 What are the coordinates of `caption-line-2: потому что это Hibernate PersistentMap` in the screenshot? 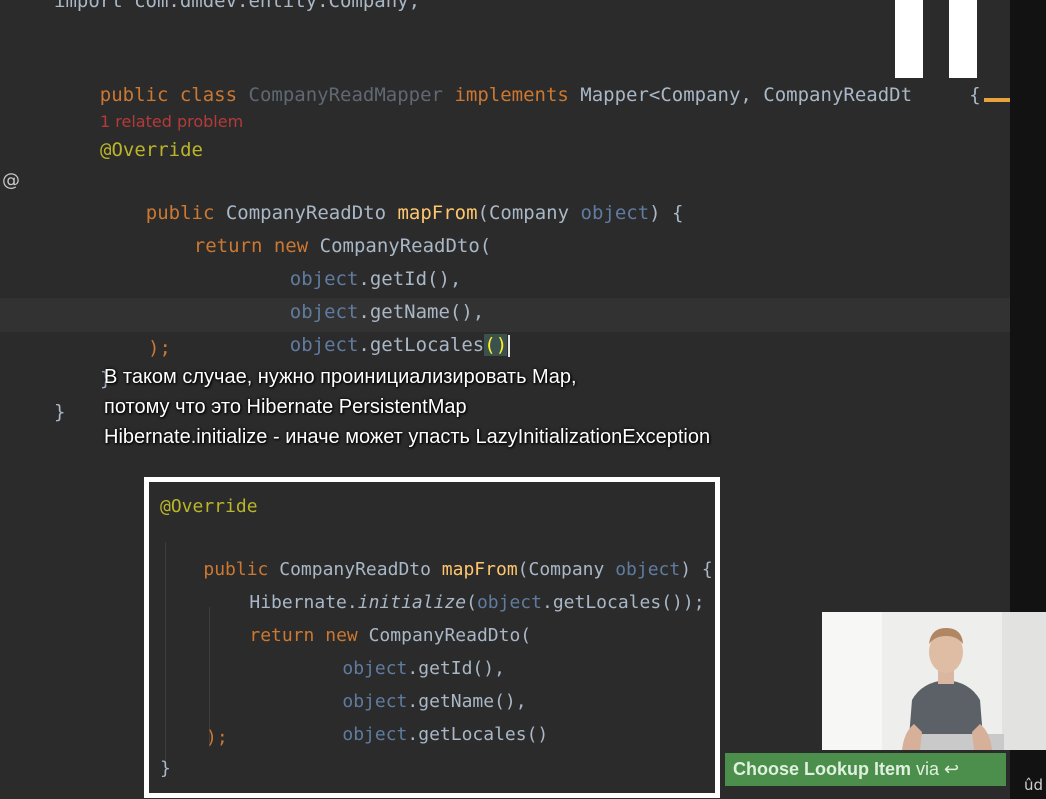 It's located at (285, 407).